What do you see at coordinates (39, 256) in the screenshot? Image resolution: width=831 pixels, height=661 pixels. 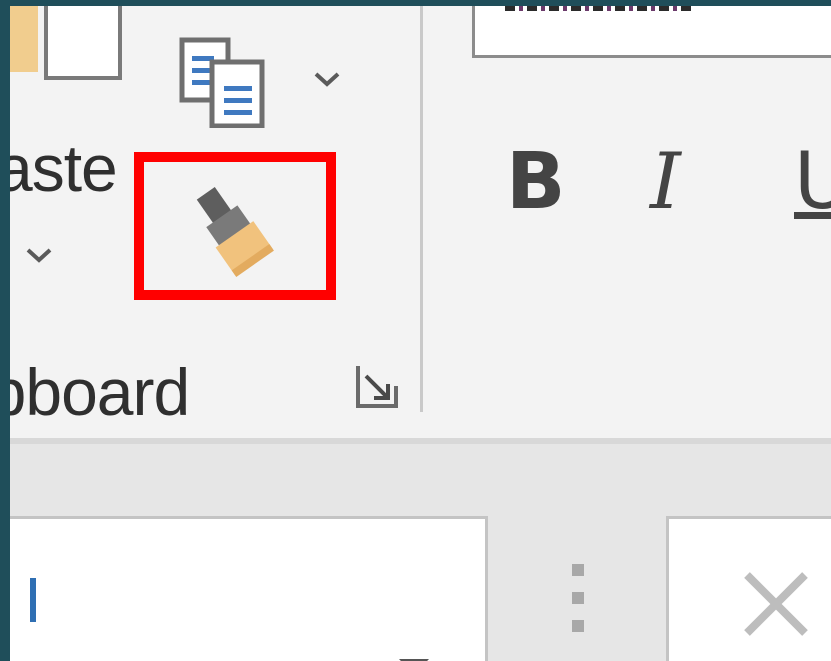 I see `paste-dropdown-chevron-down-icon` at bounding box center [39, 256].